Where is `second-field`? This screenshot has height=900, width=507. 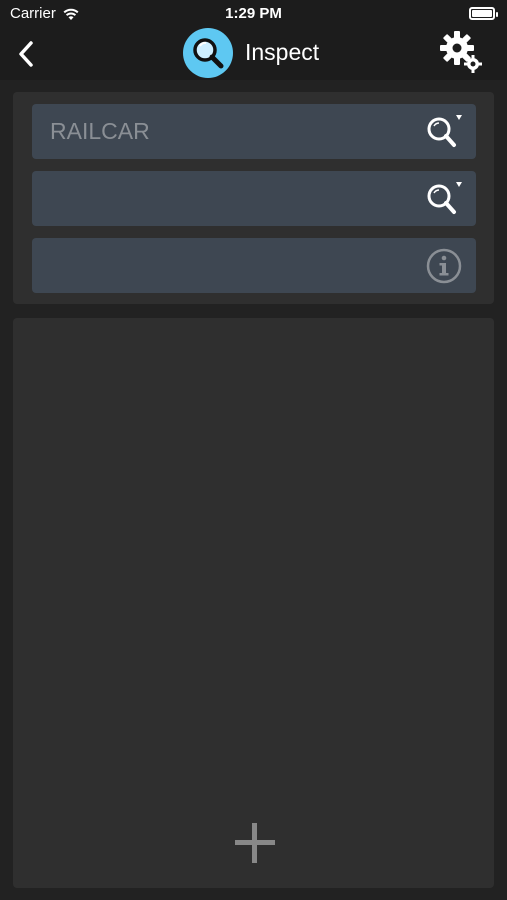 second-field is located at coordinates (254, 198).